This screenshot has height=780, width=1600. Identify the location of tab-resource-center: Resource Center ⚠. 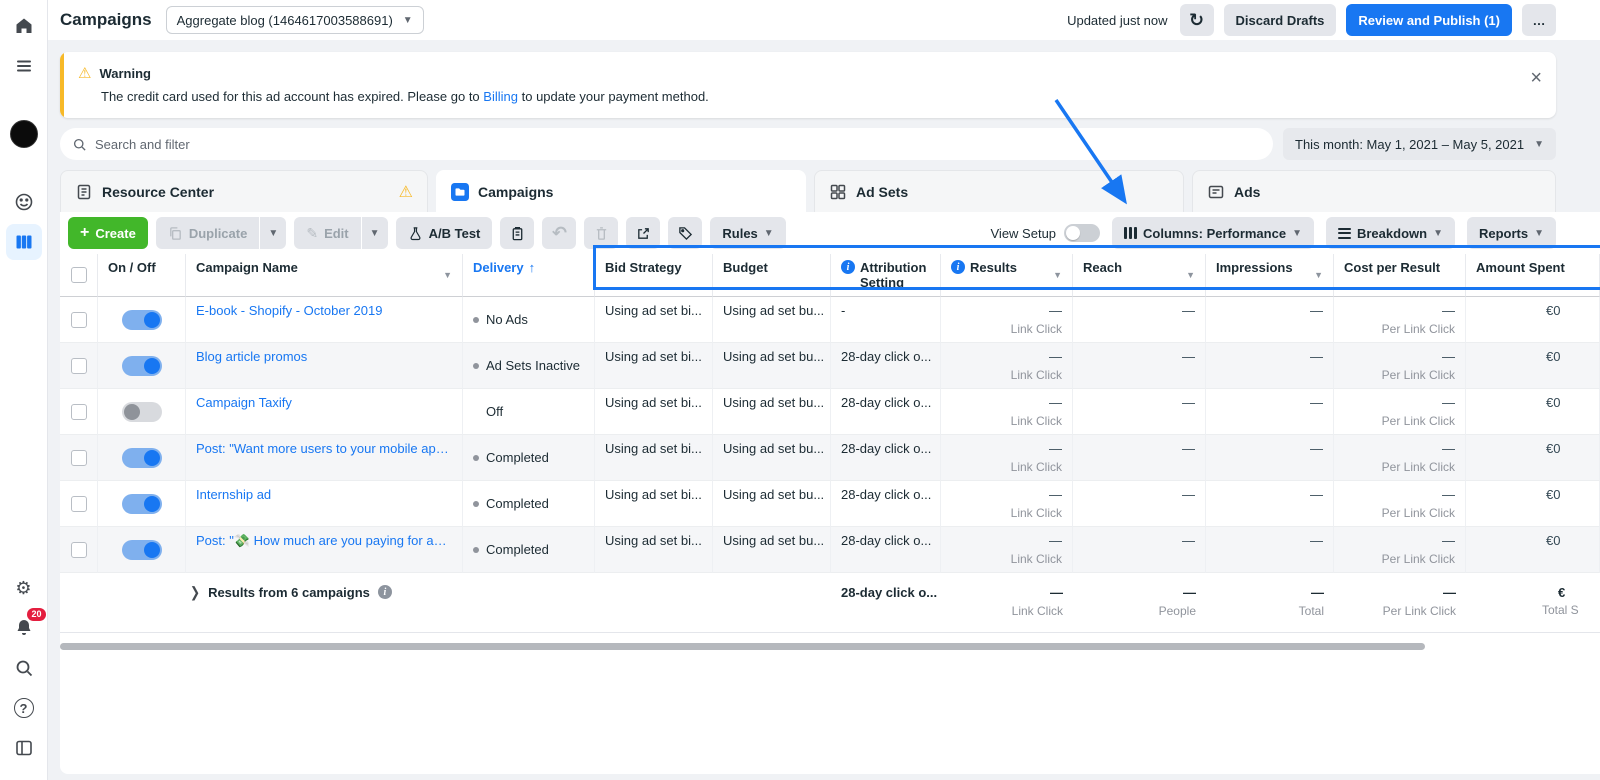
(244, 191).